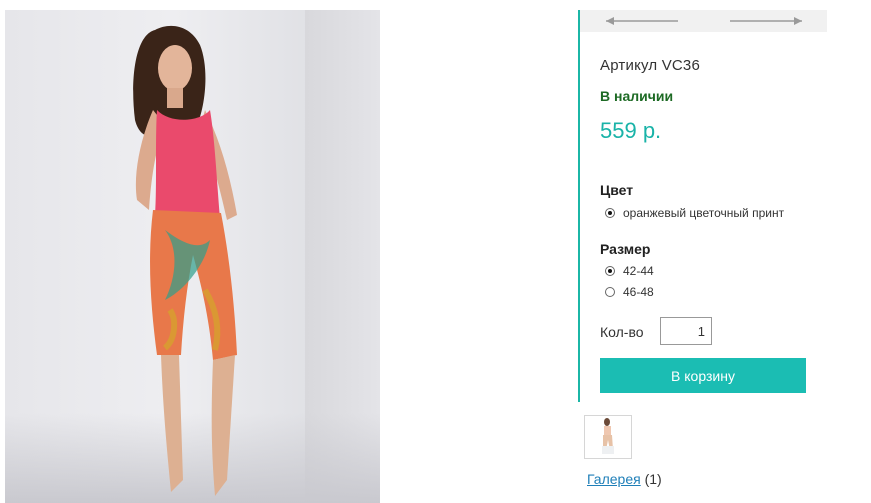  Describe the element at coordinates (614, 479) in the screenshot. I see `gallery-link: Галерея` at that location.